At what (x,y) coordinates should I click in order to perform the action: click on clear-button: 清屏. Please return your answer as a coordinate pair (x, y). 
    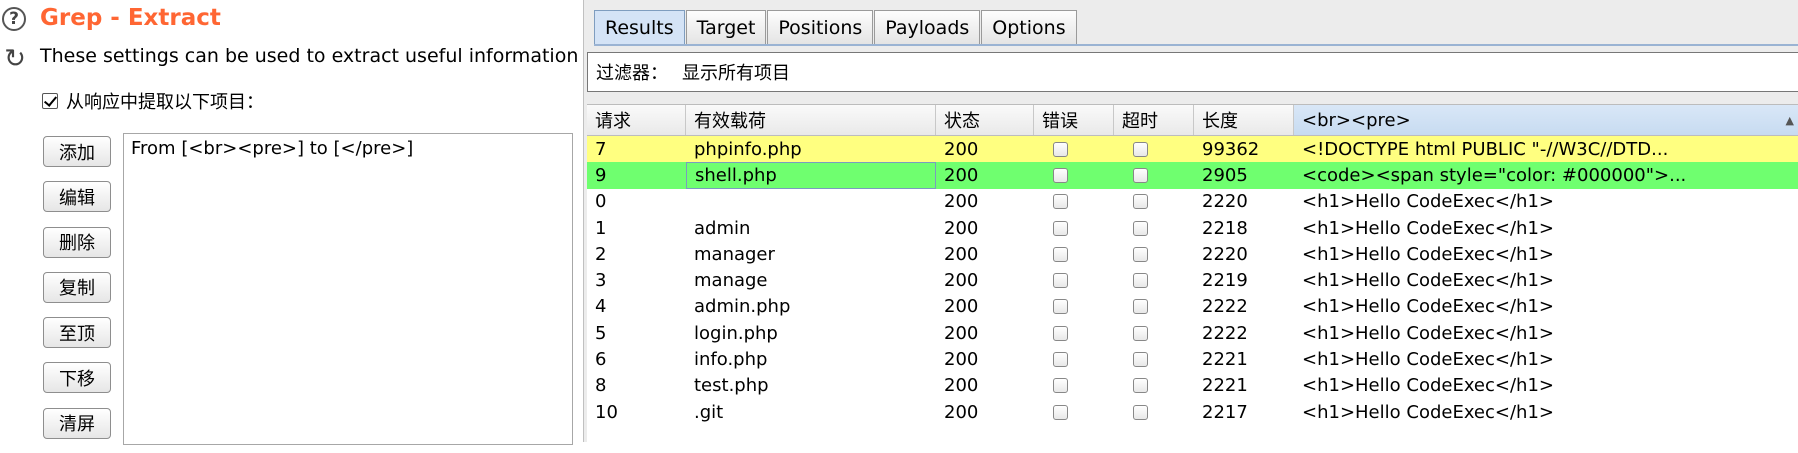
    Looking at the image, I should click on (77, 423).